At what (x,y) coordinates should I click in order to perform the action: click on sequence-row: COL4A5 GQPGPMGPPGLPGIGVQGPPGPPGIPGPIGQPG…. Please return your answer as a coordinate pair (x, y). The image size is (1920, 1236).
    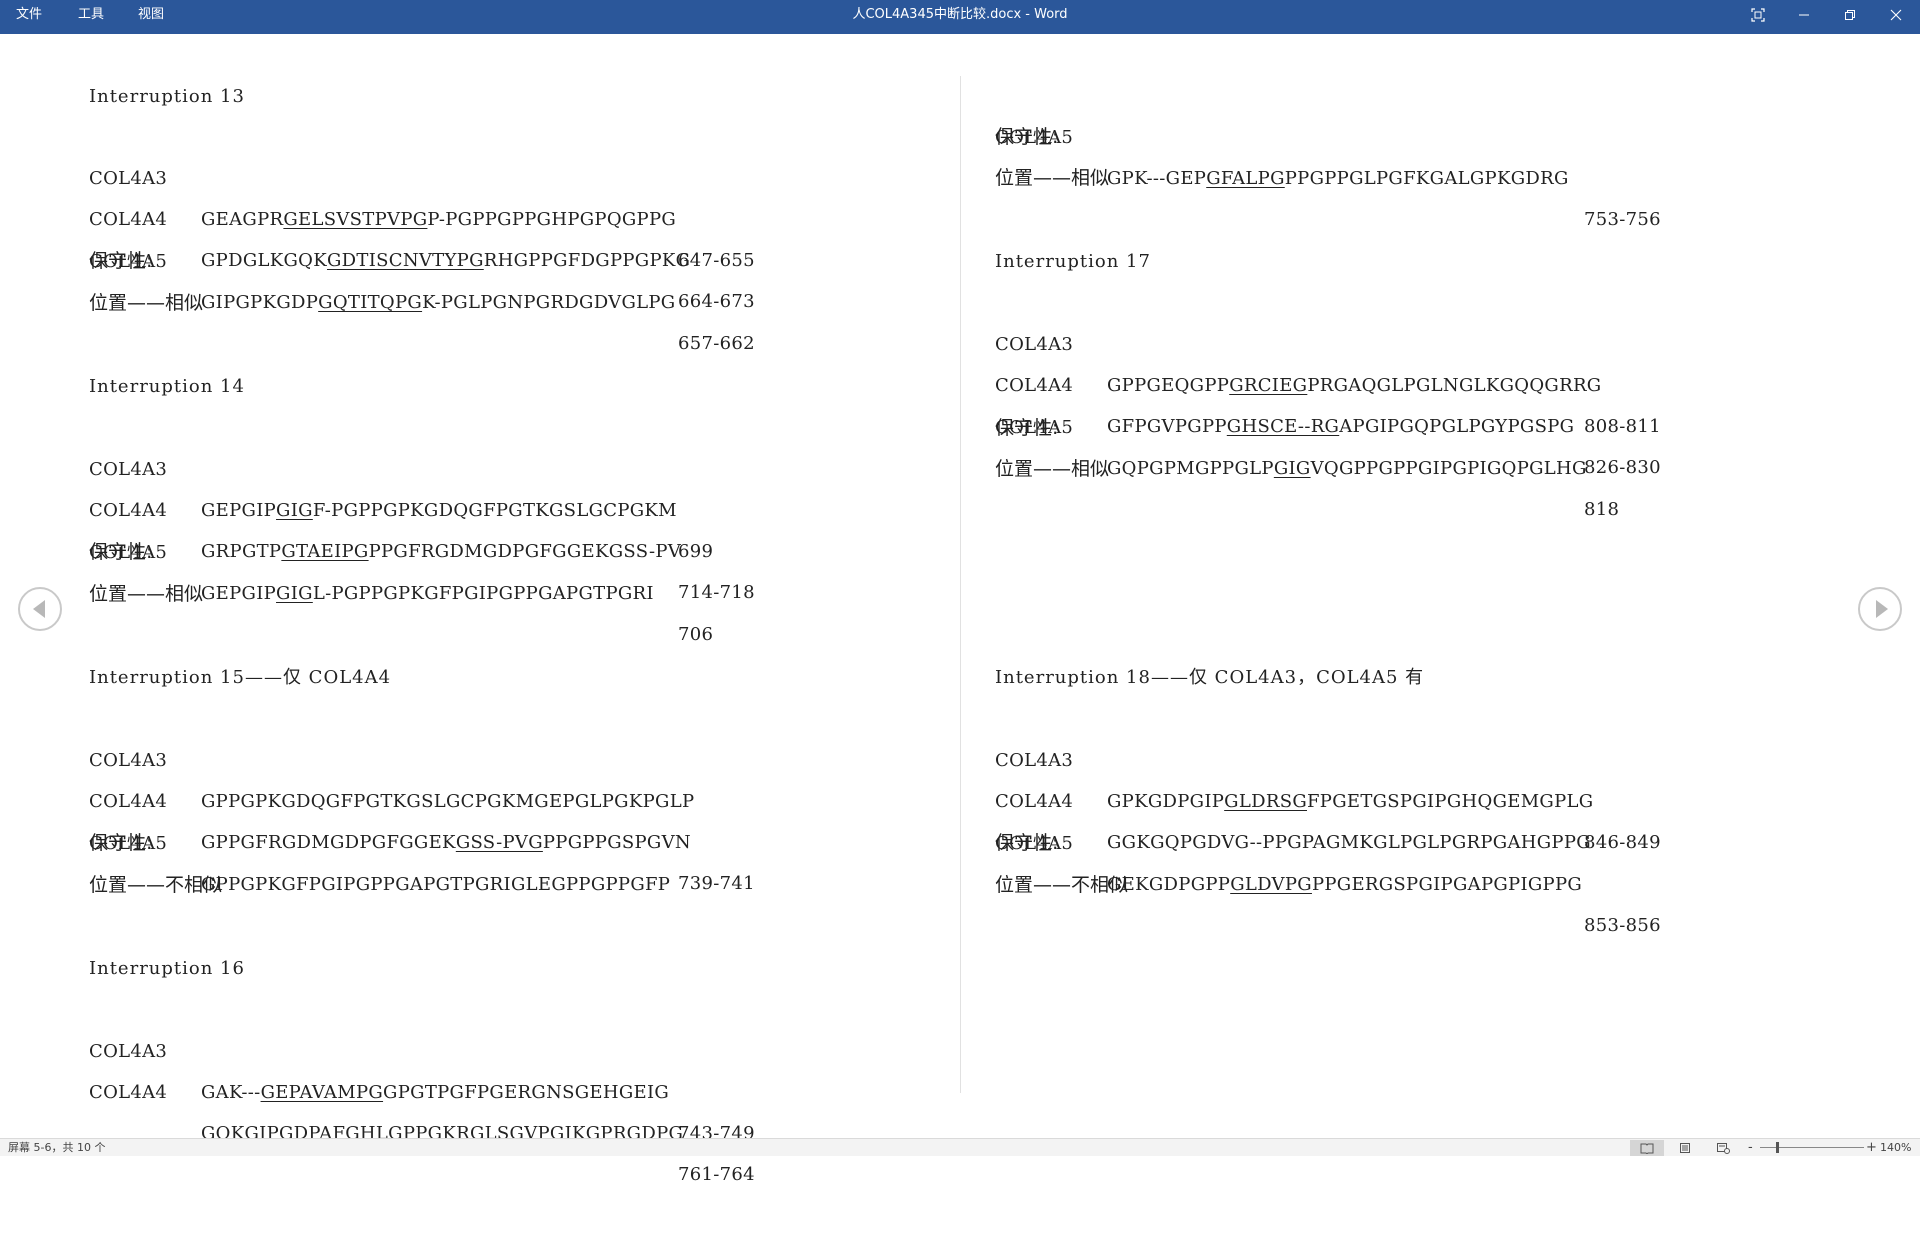
    Looking at the image, I should click on (1307, 443).